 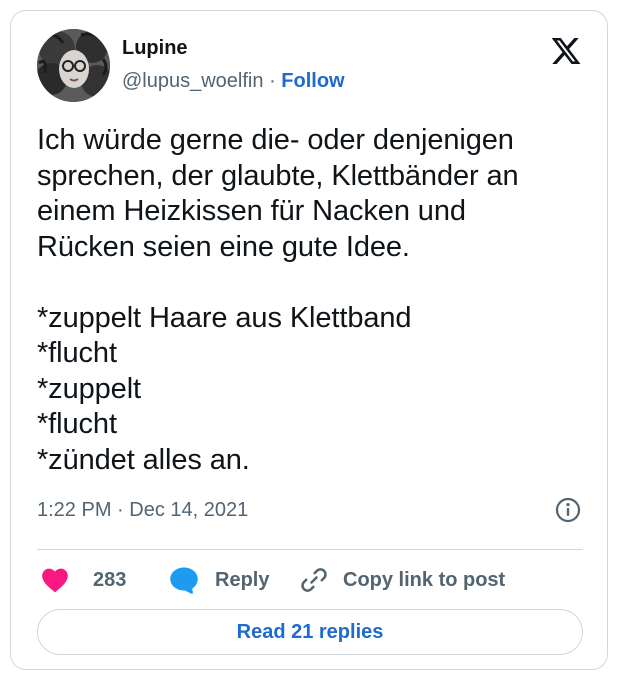 I want to click on reply-bubble-icon, so click(x=184, y=580).